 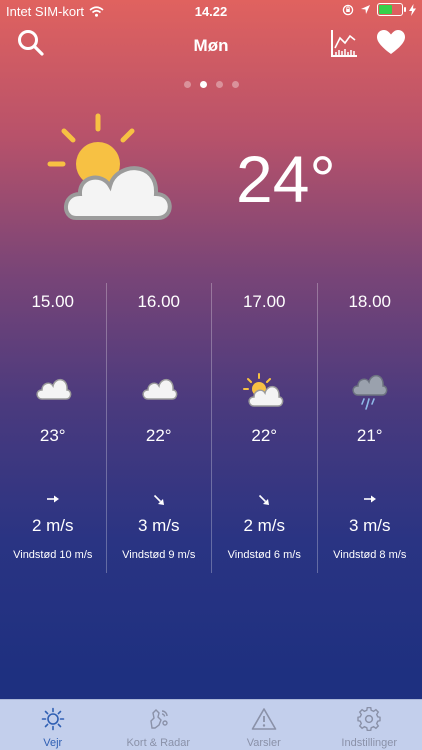 I want to click on status-right-group, so click(x=379, y=9).